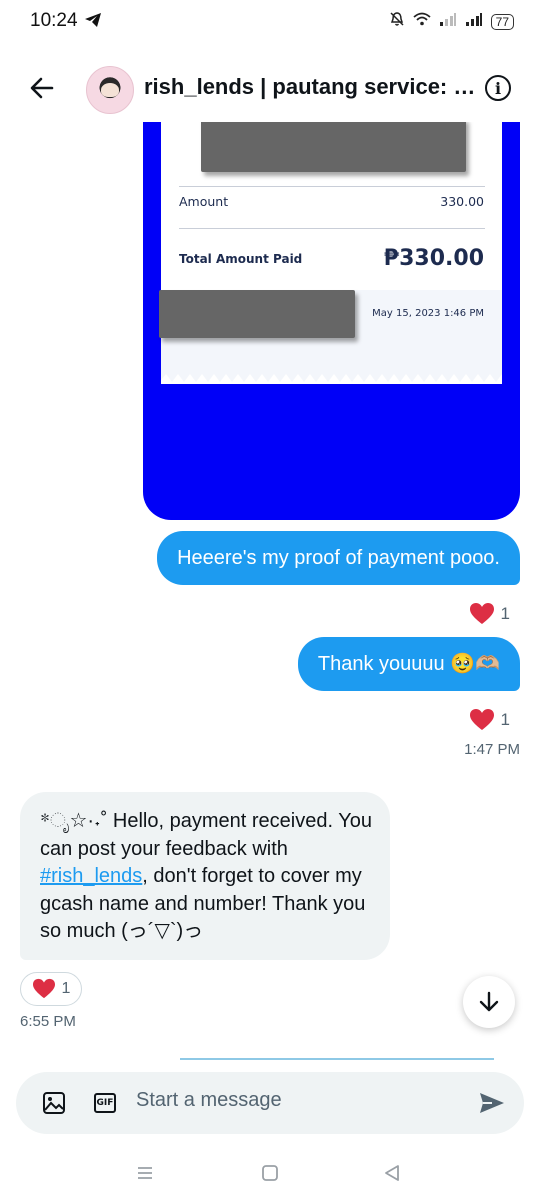 The height and width of the screenshot is (1200, 540). I want to click on back-button, so click(42, 88).